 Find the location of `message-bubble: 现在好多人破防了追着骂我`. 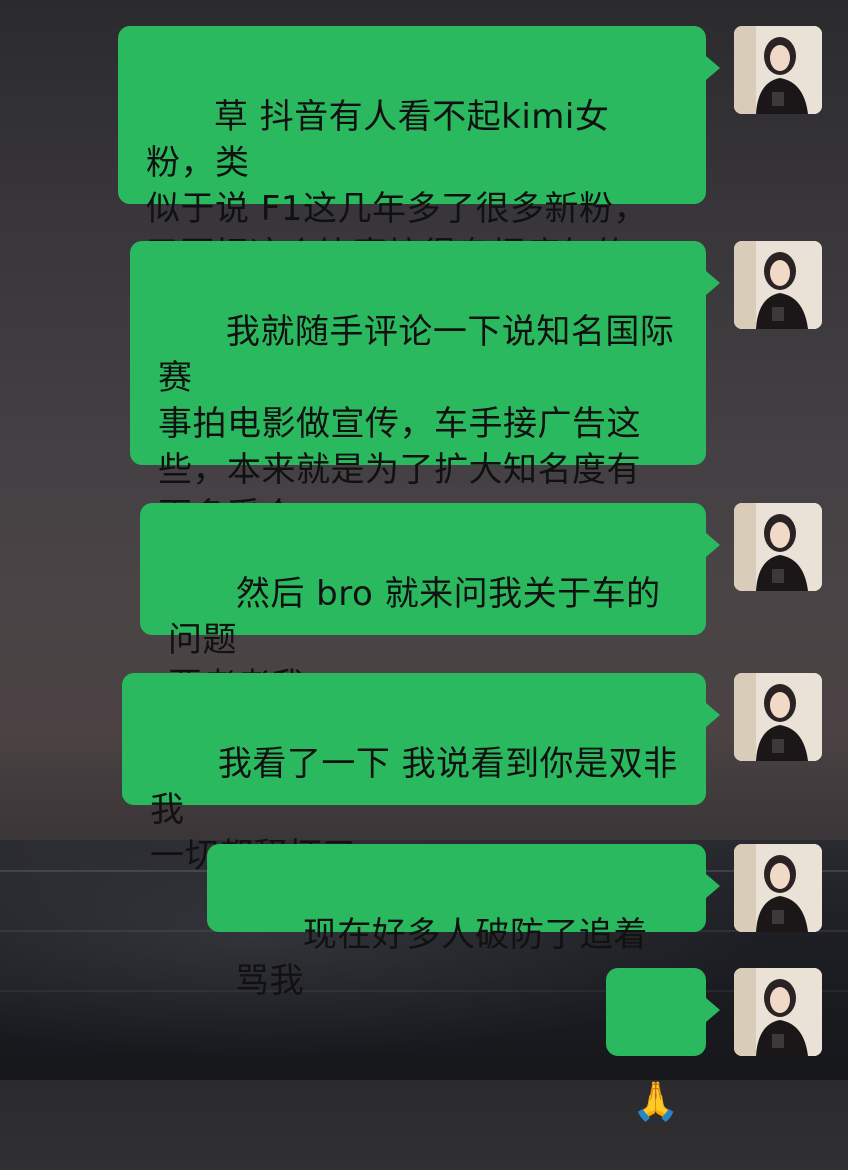

message-bubble: 现在好多人破防了追着骂我 is located at coordinates (463, 922).